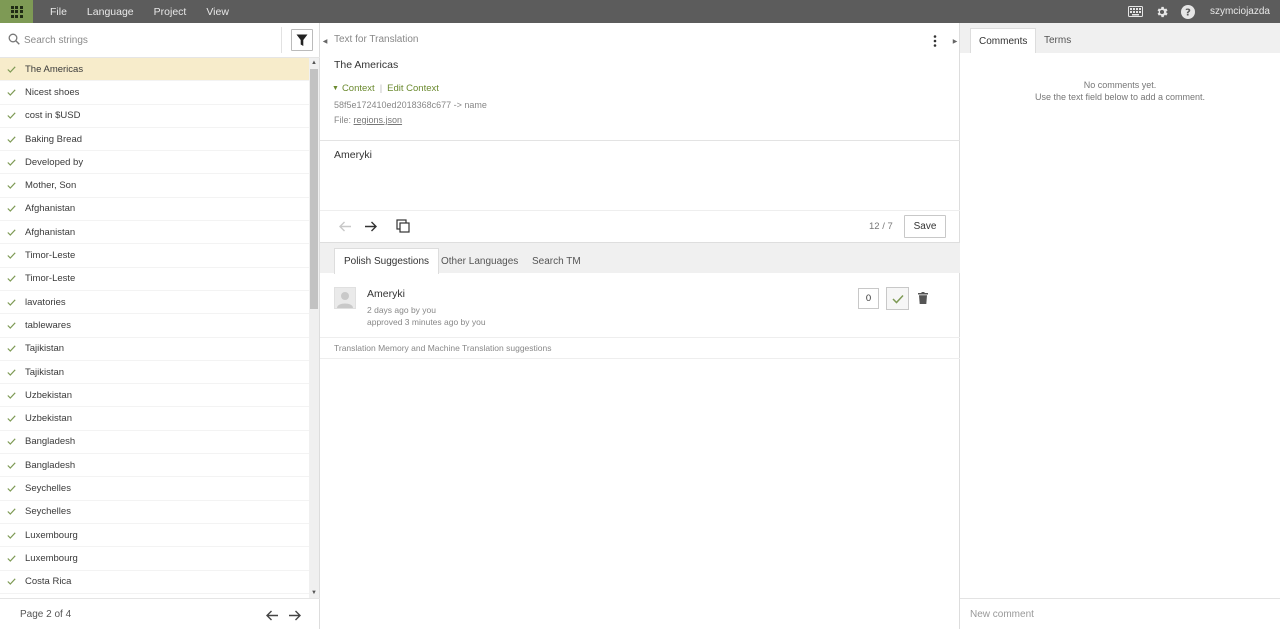  What do you see at coordinates (1120, 85) in the screenshot?
I see `no-comments-line1: No comments yet.` at bounding box center [1120, 85].